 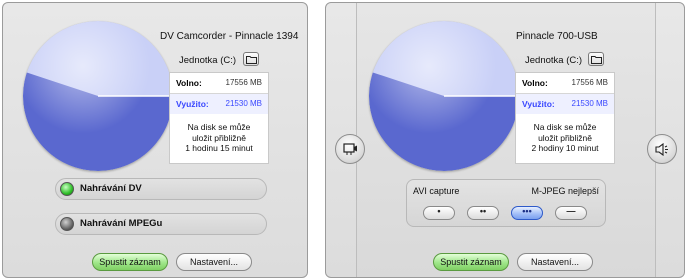 What do you see at coordinates (121, 223) in the screenshot?
I see `mode-label: Nahrávání MPEGu` at bounding box center [121, 223].